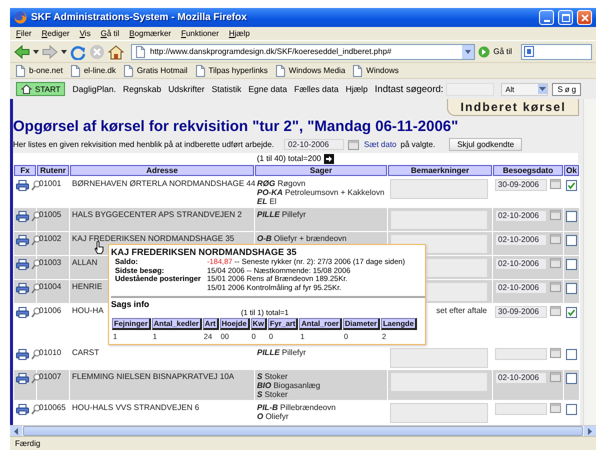 The image size is (596, 450). I want to click on bookmark-link: Windows, so click(375, 70).